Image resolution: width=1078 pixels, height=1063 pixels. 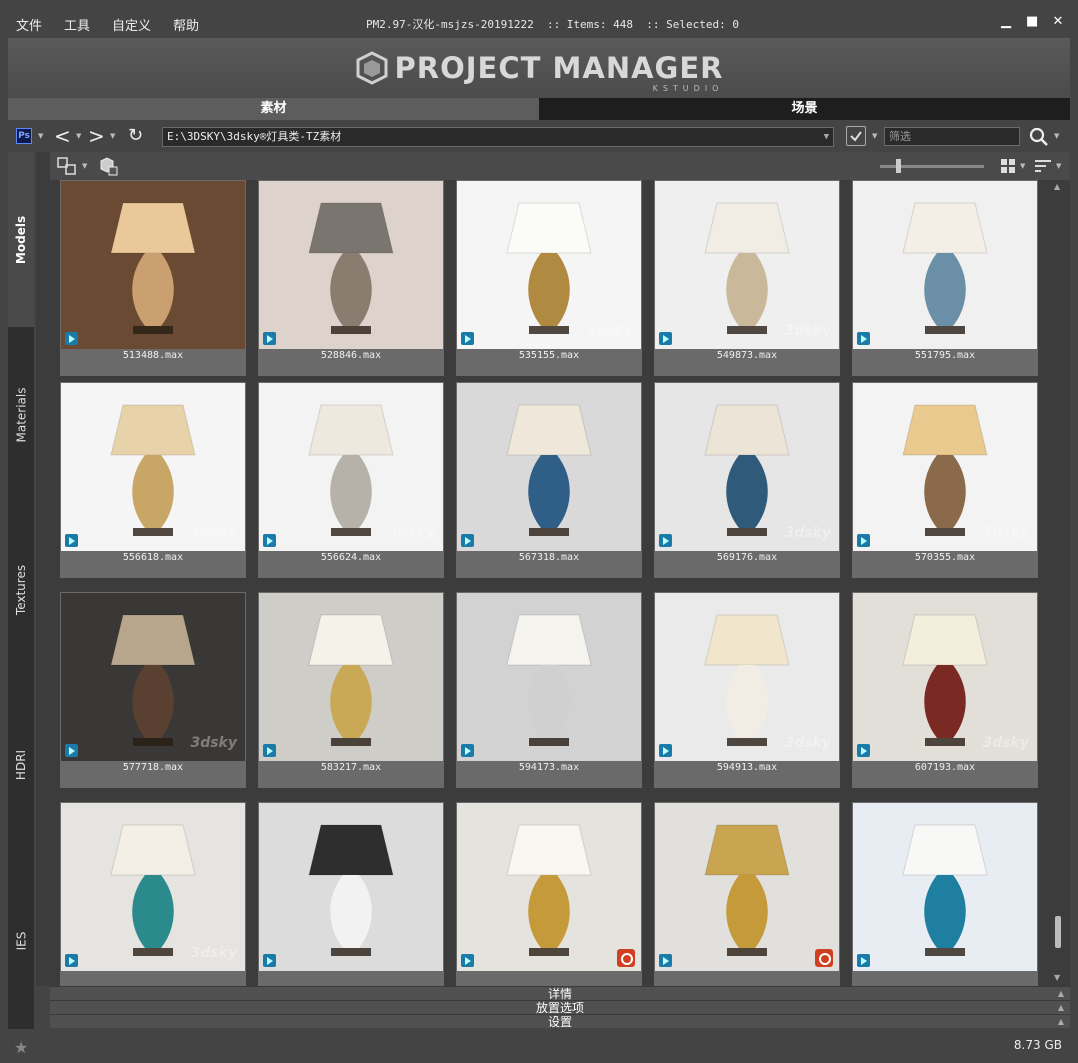 I want to click on model-card: 3dsky 607193.max, so click(x=945, y=690).